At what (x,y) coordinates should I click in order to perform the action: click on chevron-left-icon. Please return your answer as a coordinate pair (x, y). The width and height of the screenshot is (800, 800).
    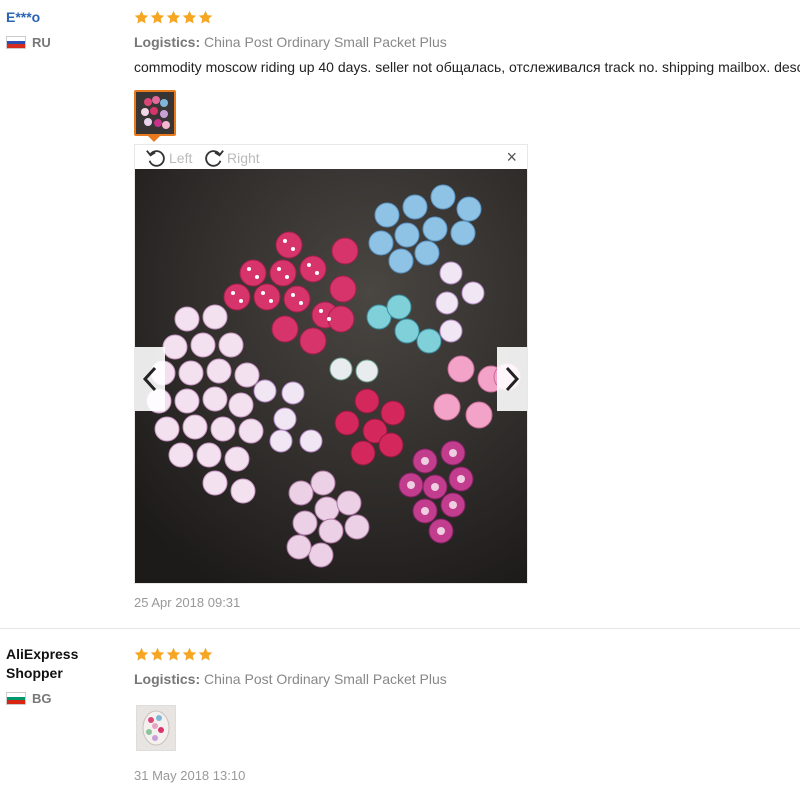
    Looking at the image, I should click on (149, 379).